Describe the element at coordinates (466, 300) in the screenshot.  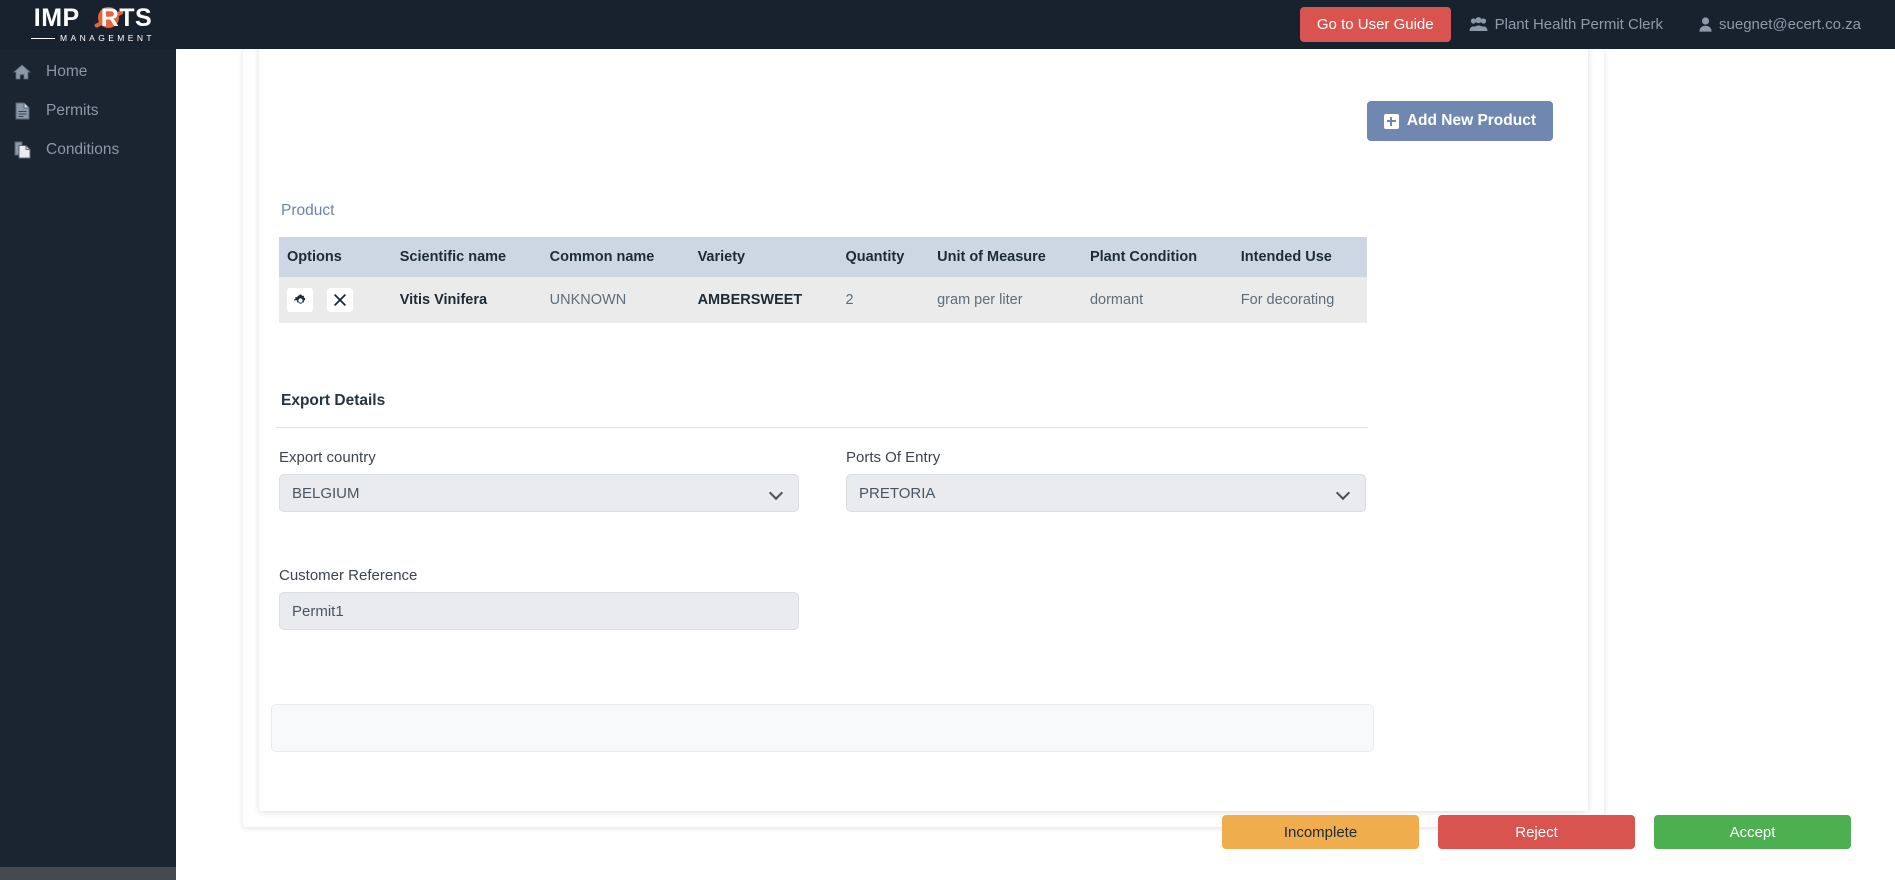
I see `cell-scientific-name: Vitis Vinifera` at that location.